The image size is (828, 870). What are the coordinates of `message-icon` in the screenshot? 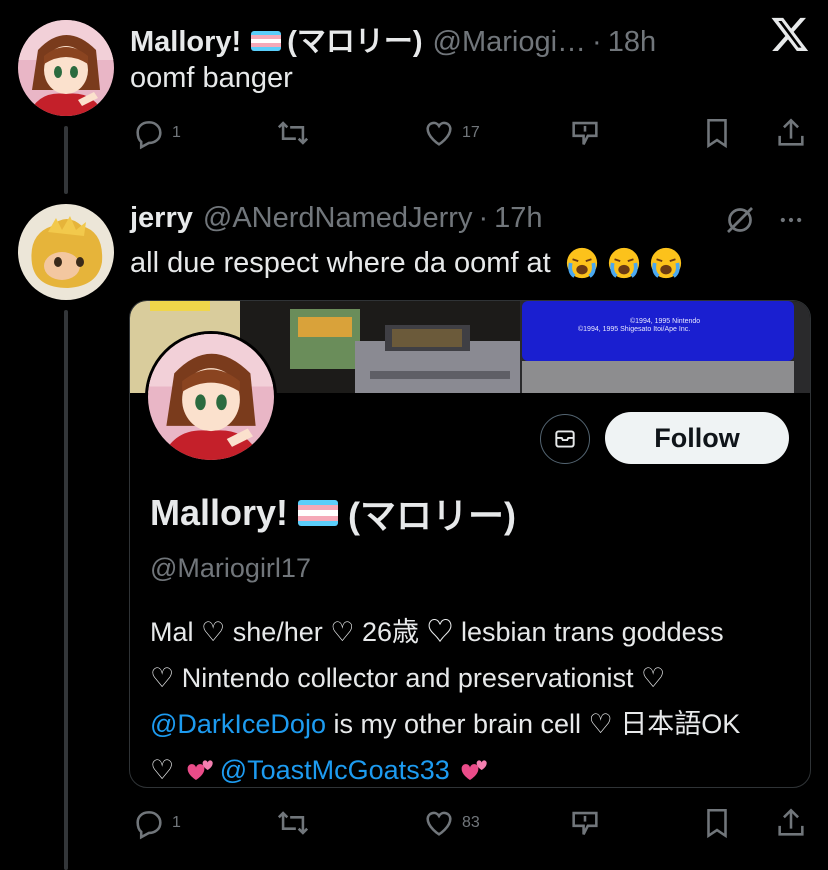 It's located at (565, 439).